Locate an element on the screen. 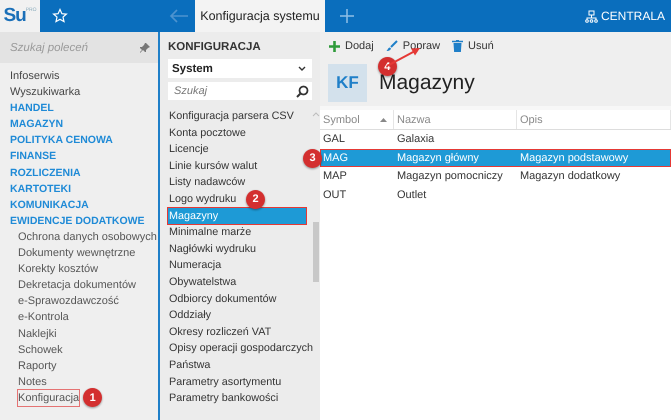  config-list-item: Numeracja is located at coordinates (195, 265).